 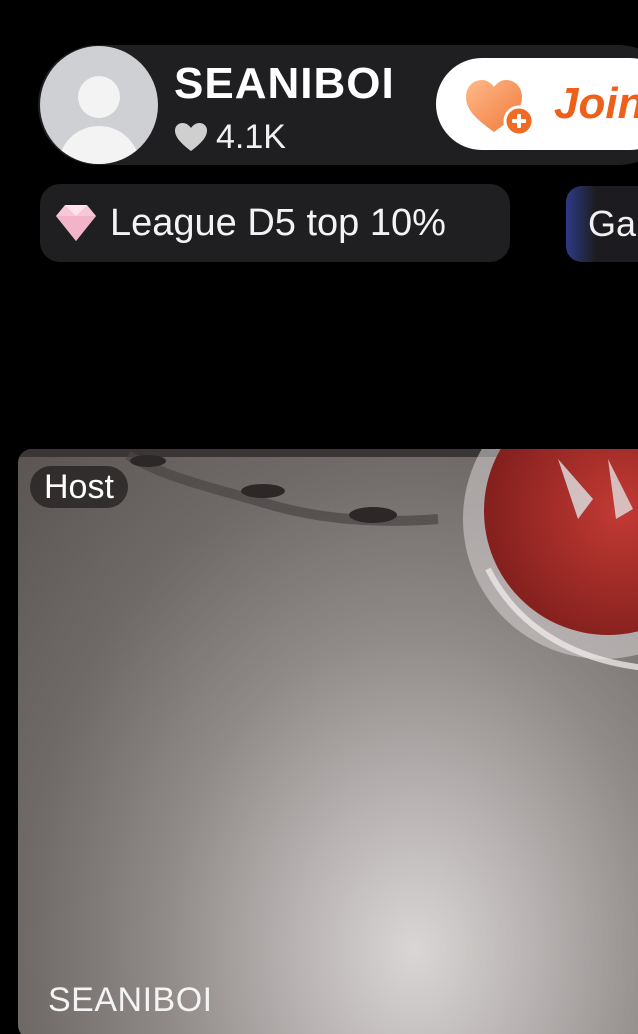 I want to click on gallery-label: Gal, so click(x=613, y=223).